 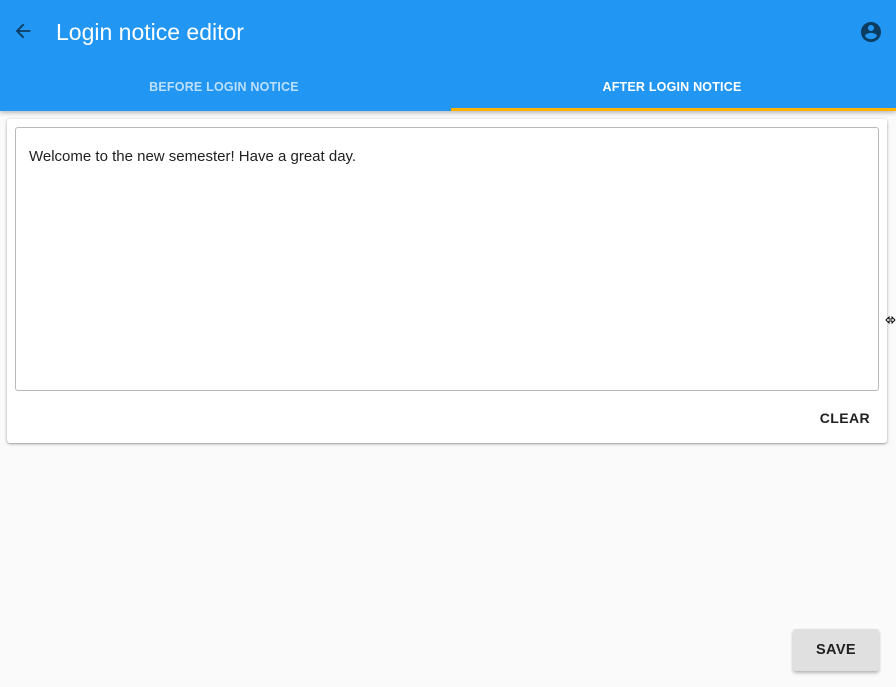 I want to click on arrow-left-icon, so click(x=23, y=31).